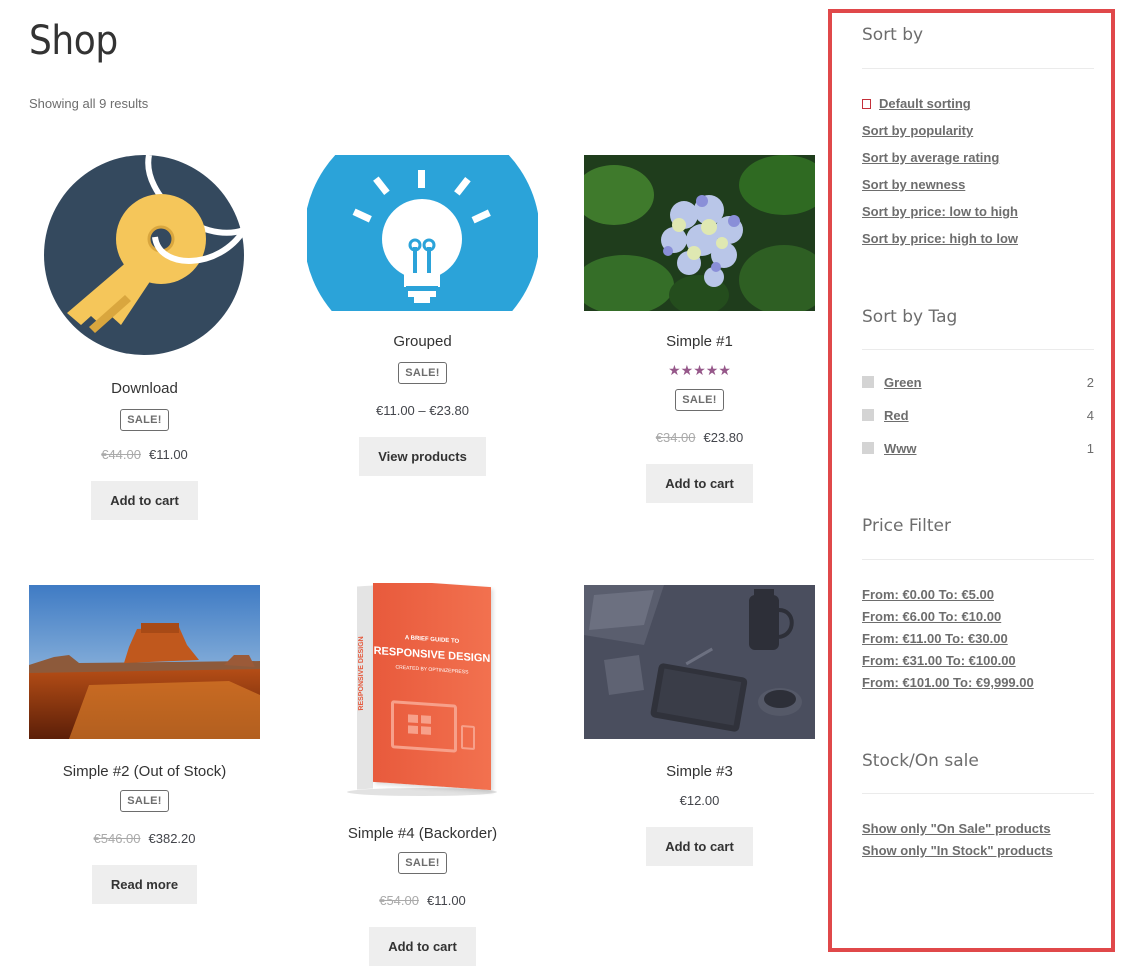 The image size is (1130, 975). What do you see at coordinates (117, 838) in the screenshot?
I see `old-price: €546.00` at bounding box center [117, 838].